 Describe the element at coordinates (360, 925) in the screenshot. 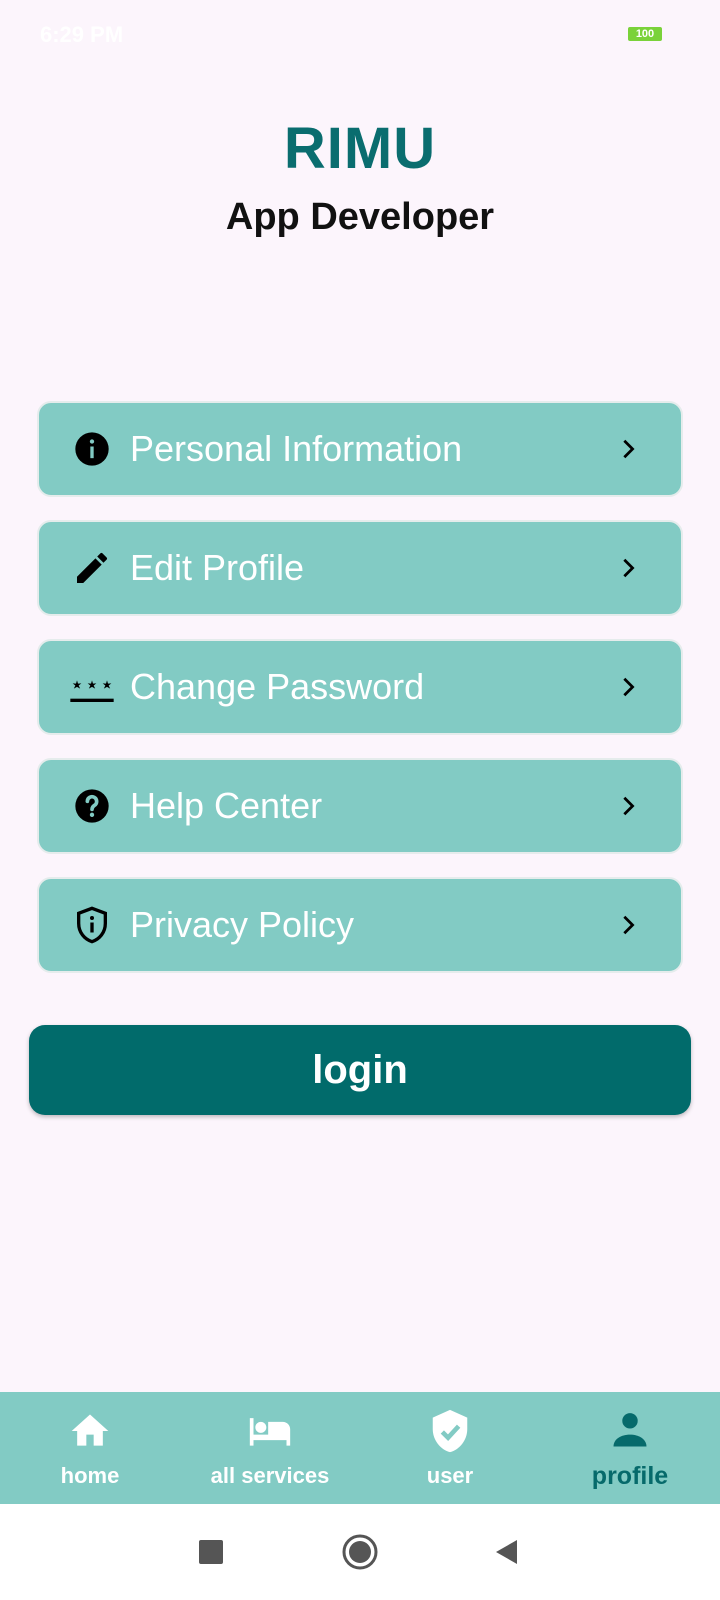

I see `menu-item-privacy-policy: Privacy Policy` at that location.